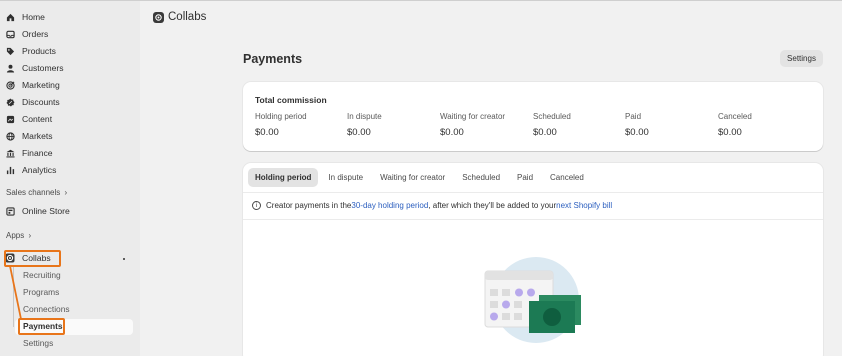 The width and height of the screenshot is (842, 356). I want to click on stat-label: Waiting for creator, so click(473, 116).